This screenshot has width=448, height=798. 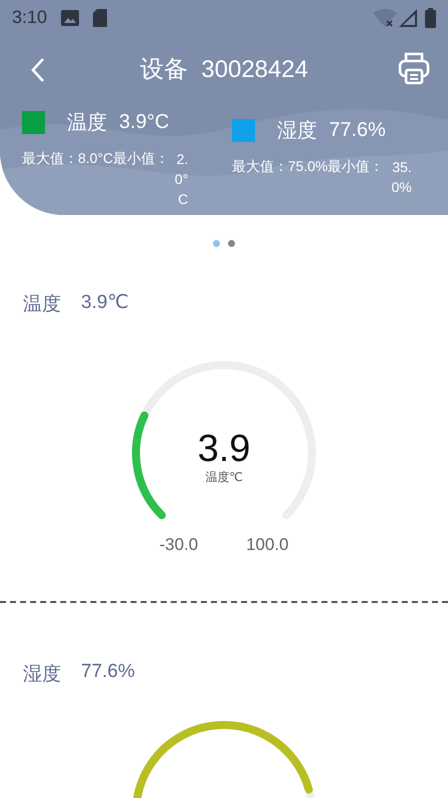 I want to click on gauge-unit: 温度℃, so click(x=224, y=477).